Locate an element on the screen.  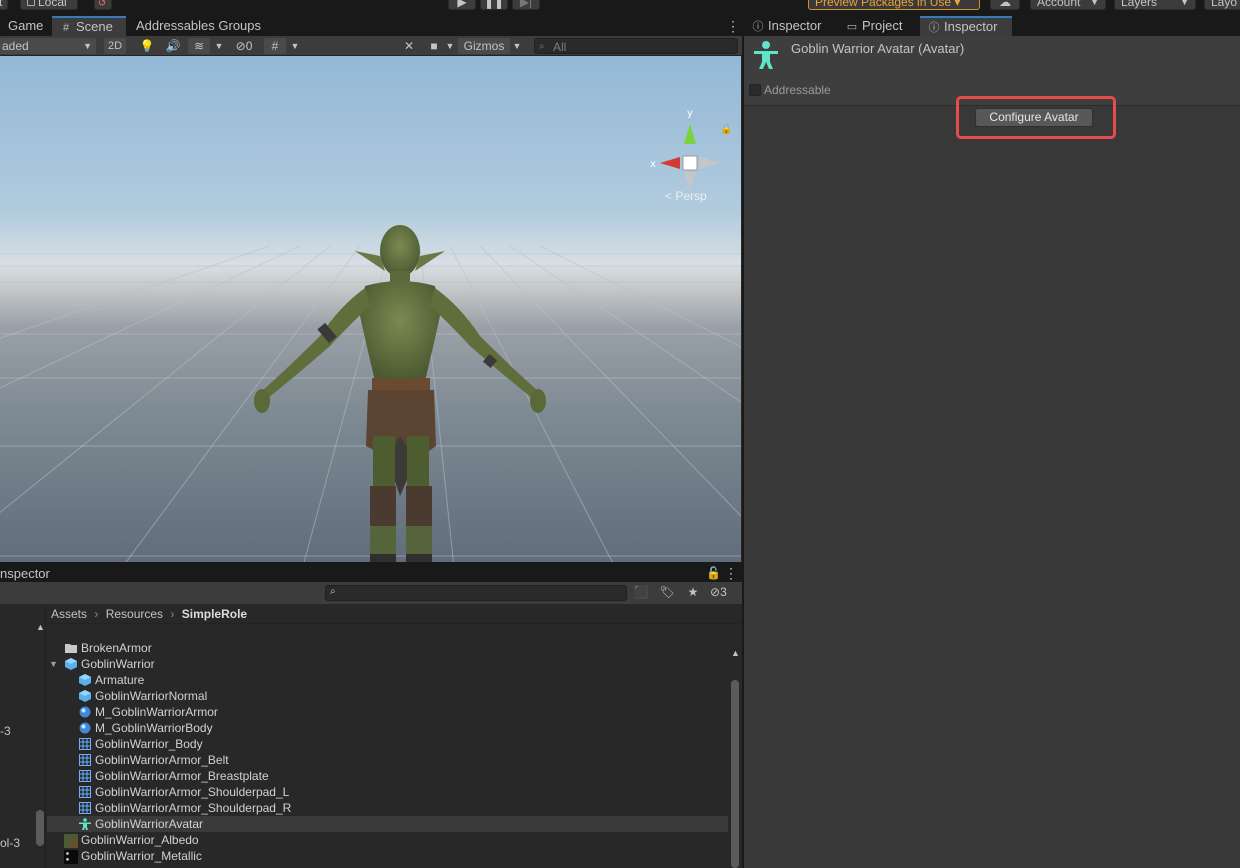
cloud-button: ☁ is located at coordinates (1005, 5).